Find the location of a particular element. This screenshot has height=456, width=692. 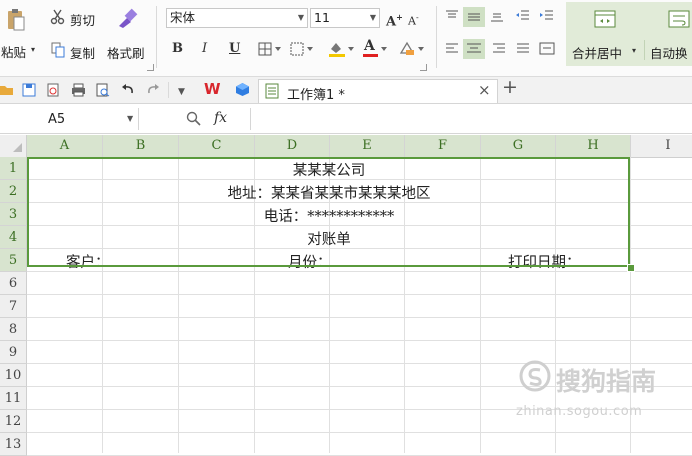

decrease-font-size-icon: A- is located at coordinates (413, 20).